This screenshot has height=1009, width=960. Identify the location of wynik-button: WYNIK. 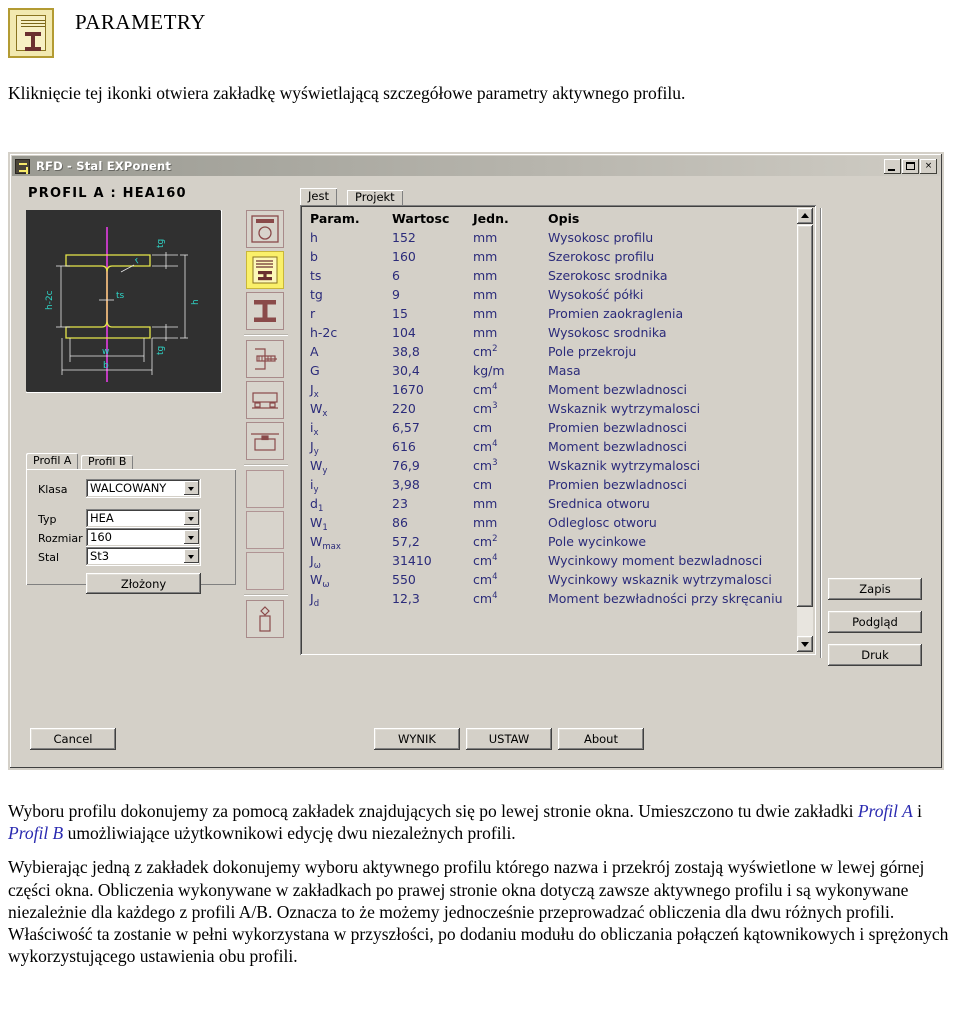
(417, 739).